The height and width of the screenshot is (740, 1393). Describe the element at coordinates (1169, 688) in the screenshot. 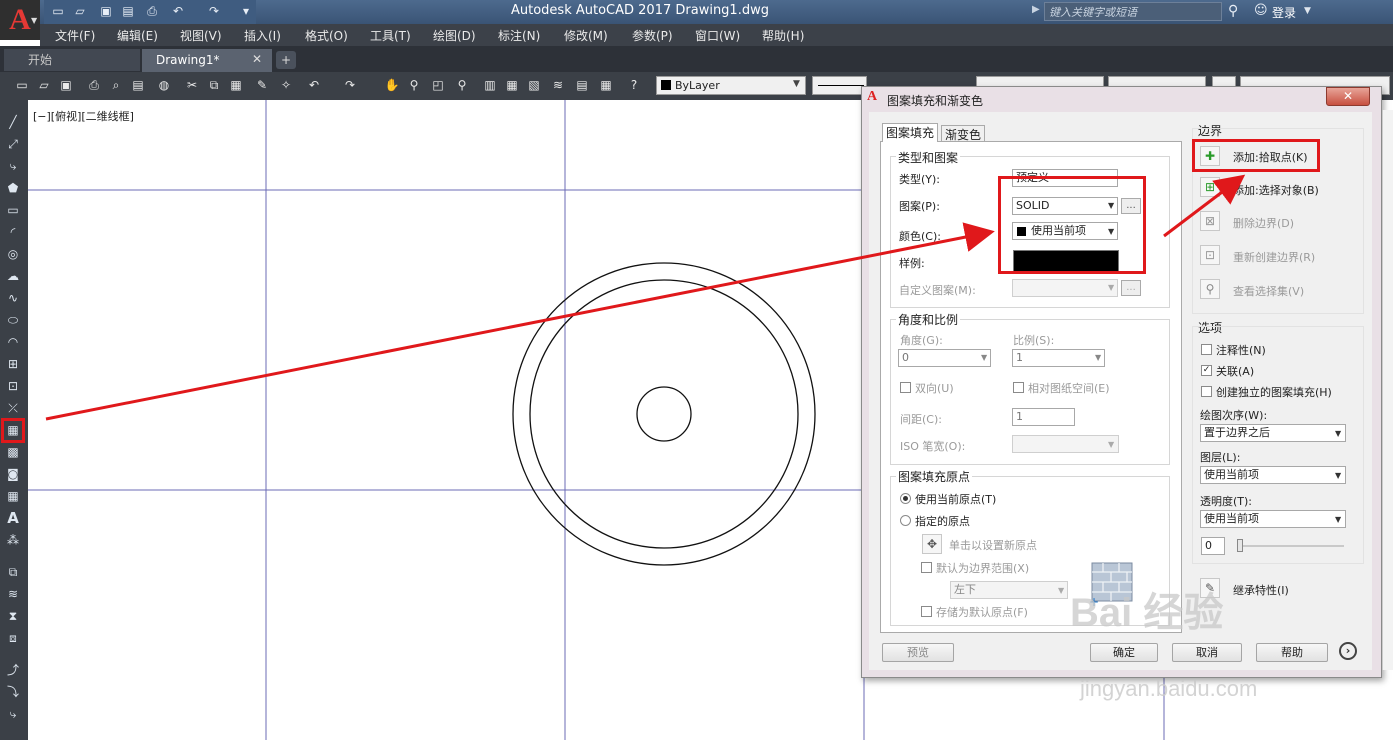

I see `baidu-watermark-url: jingyan.baidu.com` at that location.